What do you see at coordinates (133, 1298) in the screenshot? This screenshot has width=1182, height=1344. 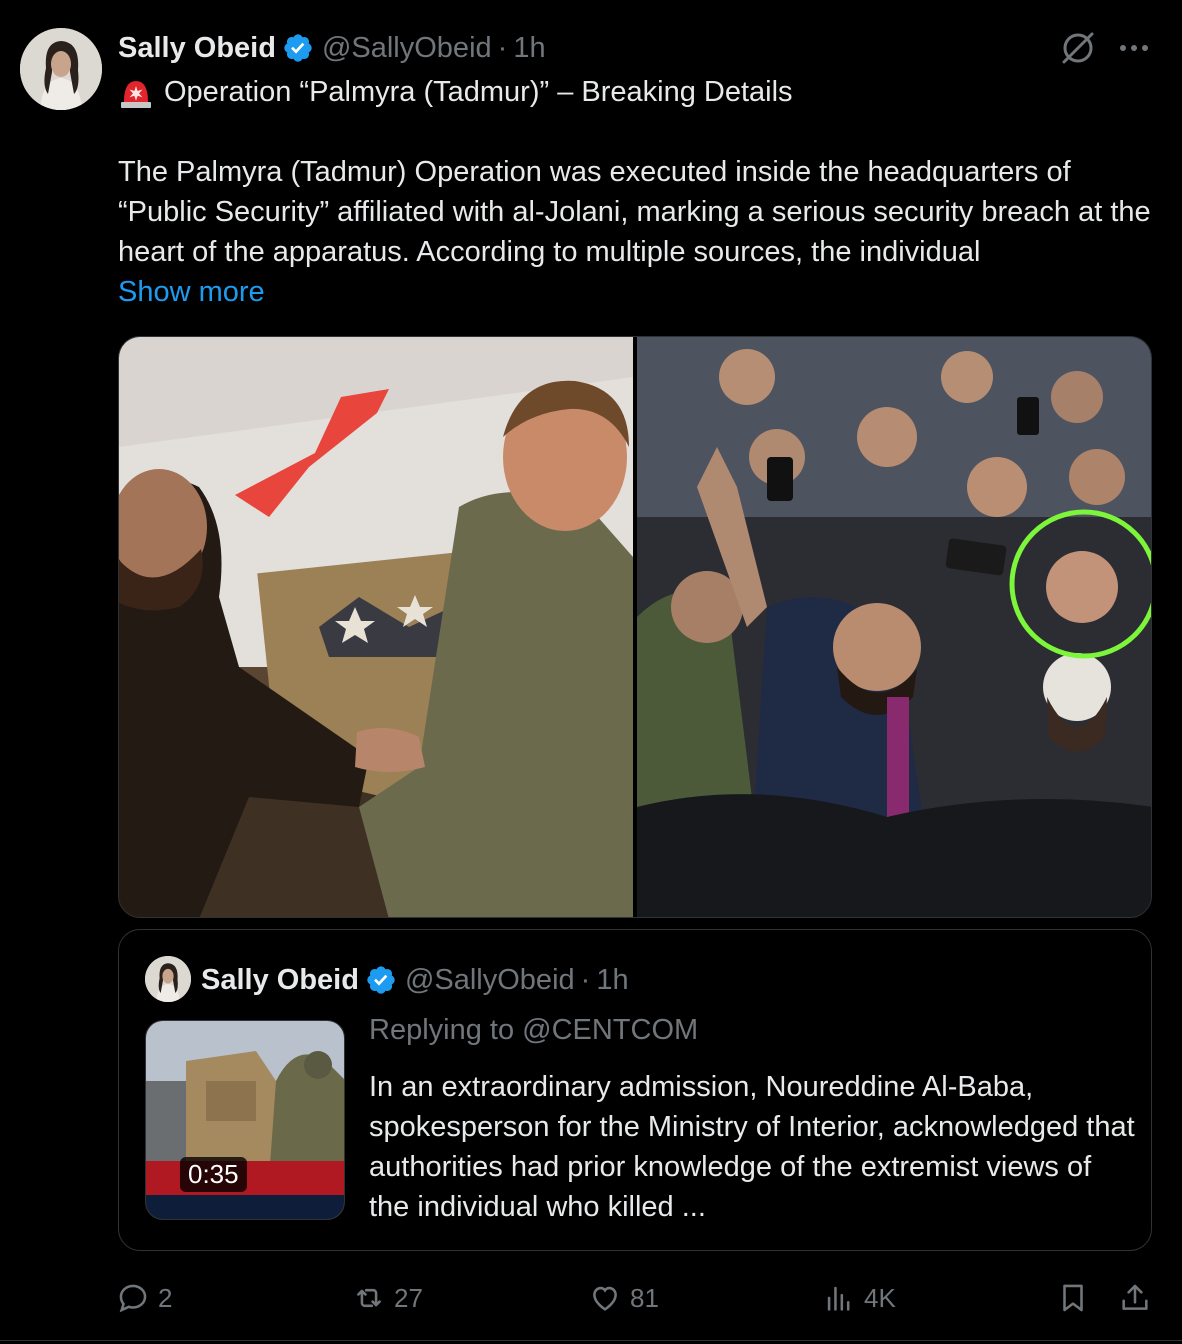 I see `reply-icon` at bounding box center [133, 1298].